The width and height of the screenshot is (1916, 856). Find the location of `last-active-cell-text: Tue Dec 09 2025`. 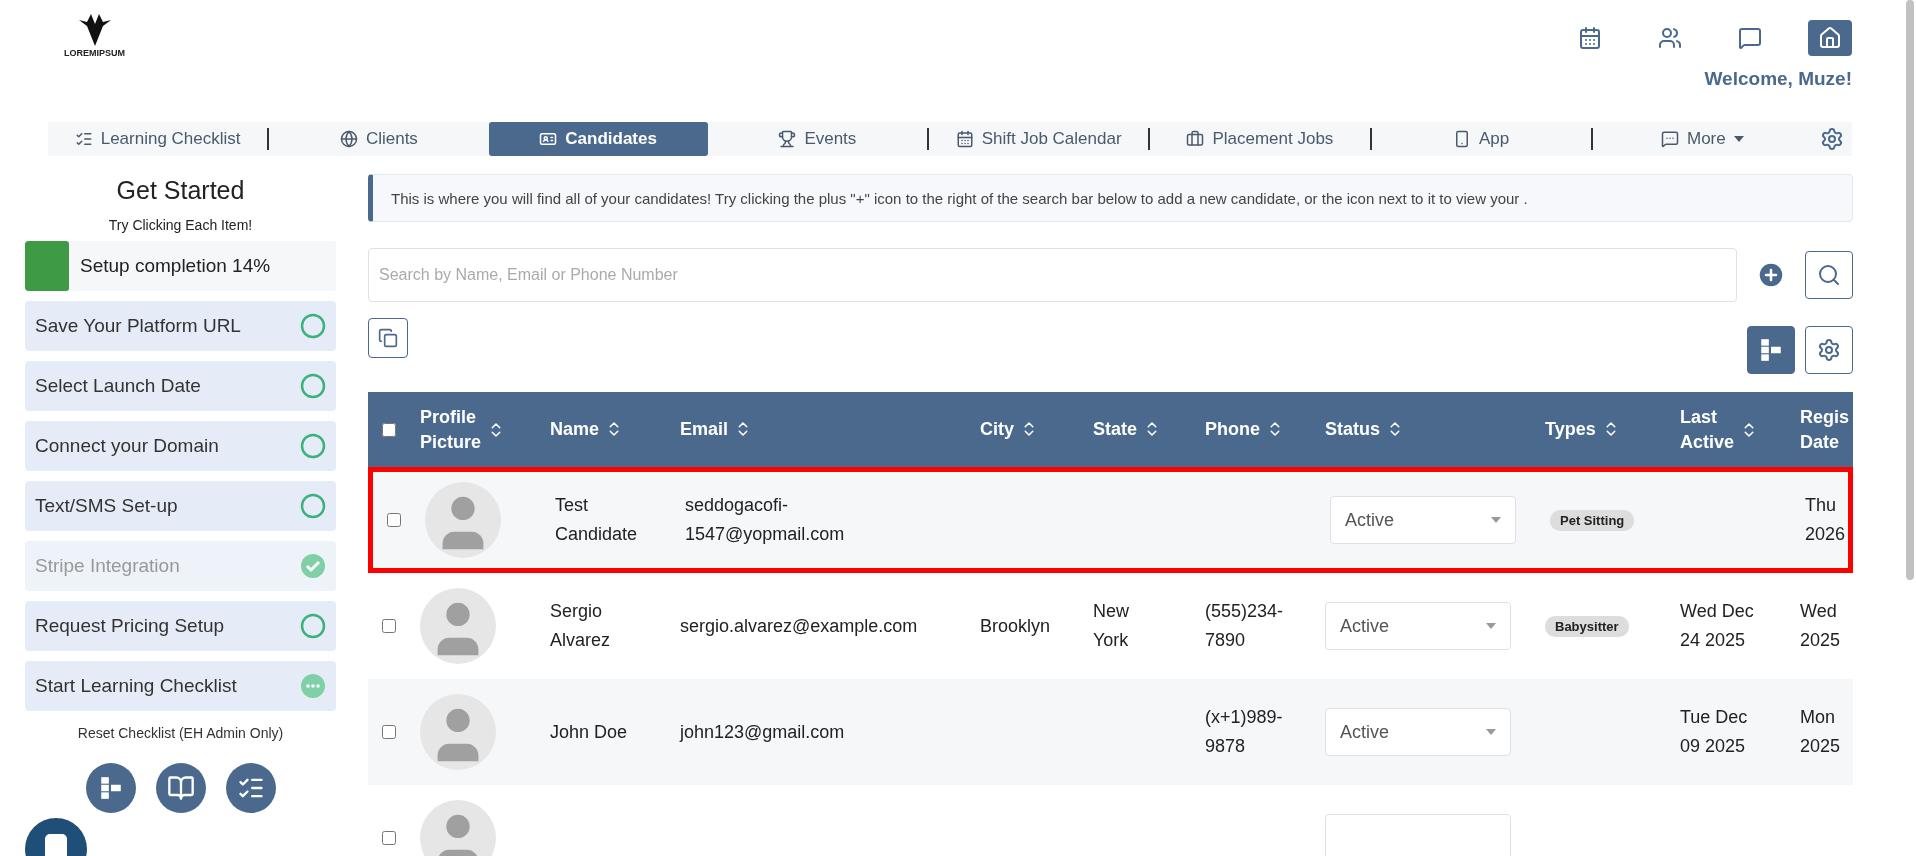

last-active-cell-text: Tue Dec 09 2025 is located at coordinates (1714, 732).